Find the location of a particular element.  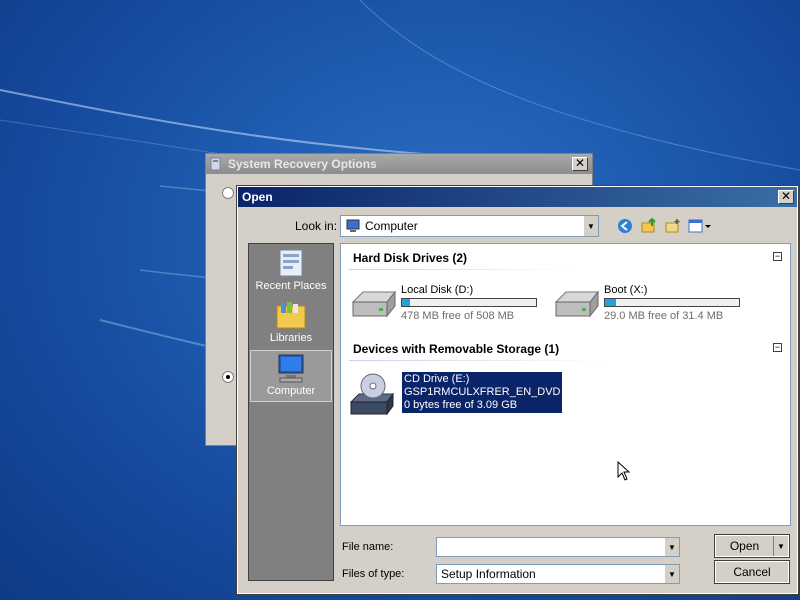

sro-close-button: ✕ is located at coordinates (580, 164).